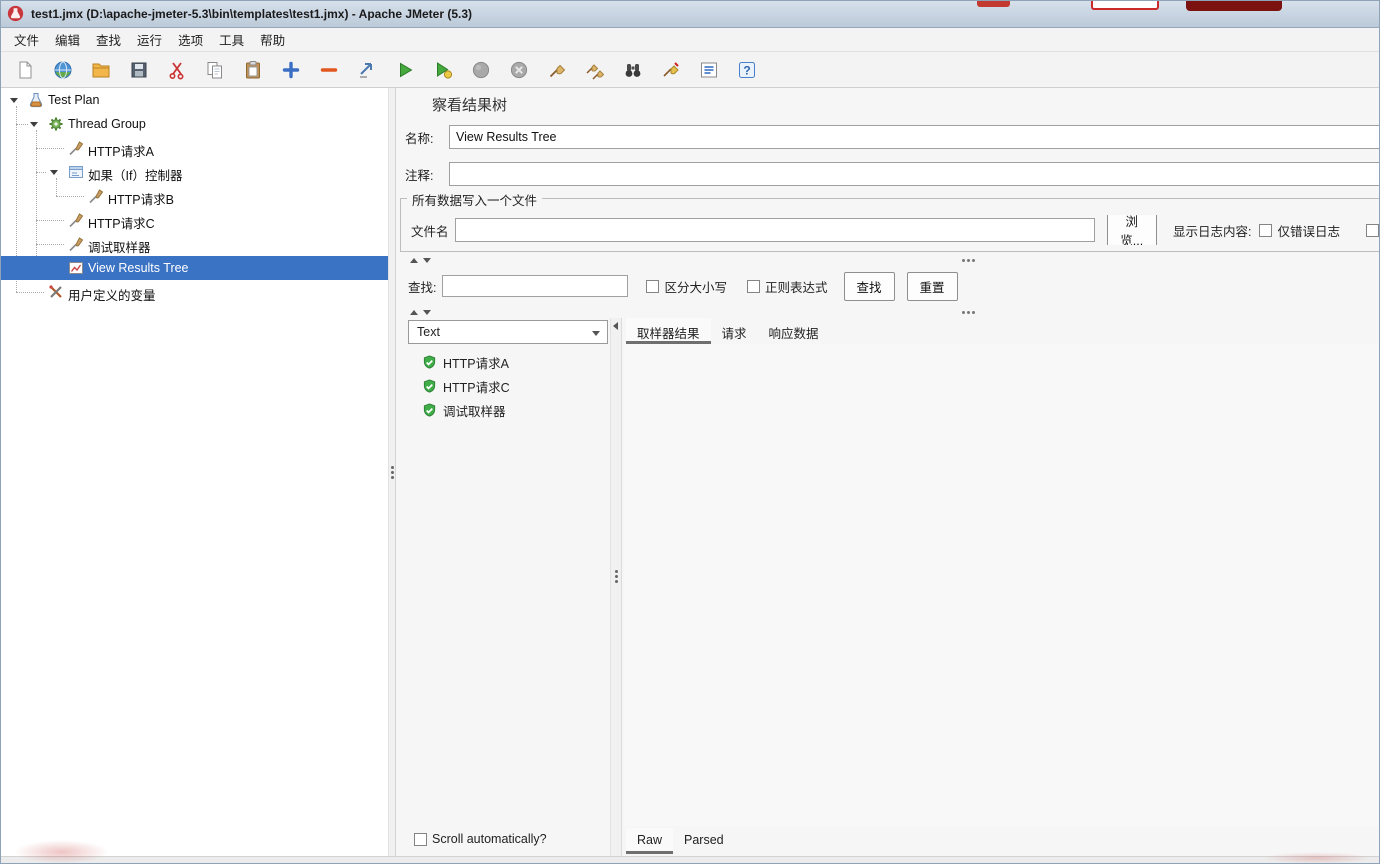 The width and height of the screenshot is (1380, 864). Describe the element at coordinates (429, 410) in the screenshot. I see `success-shield-icon` at that location.